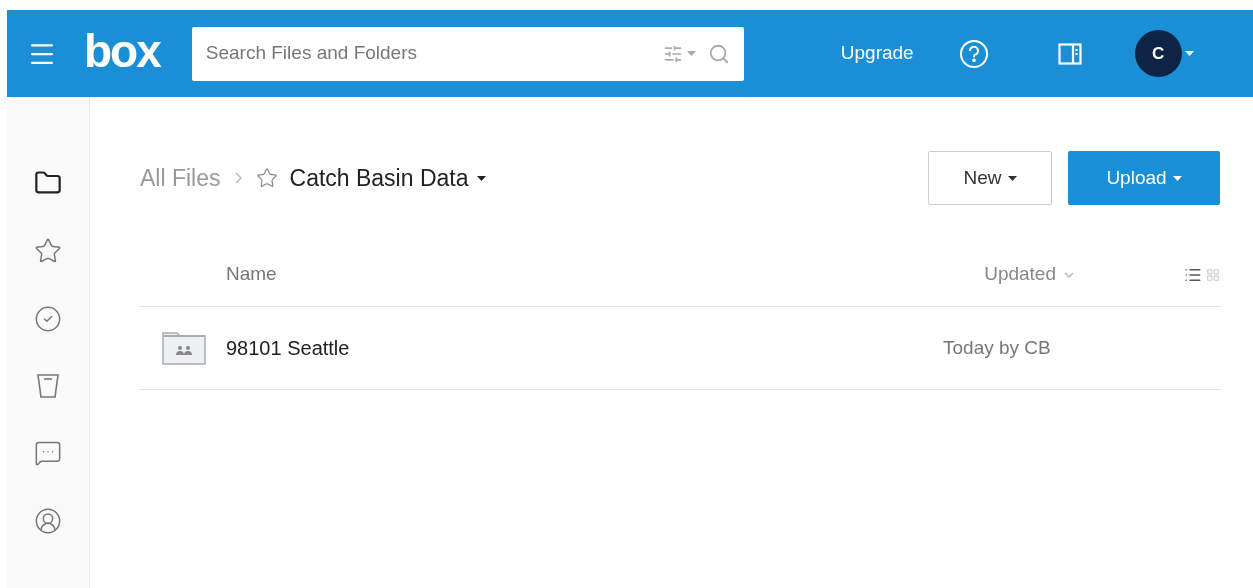 The width and height of the screenshot is (1253, 588). I want to click on table-cell-text: Today by CB, so click(997, 347).